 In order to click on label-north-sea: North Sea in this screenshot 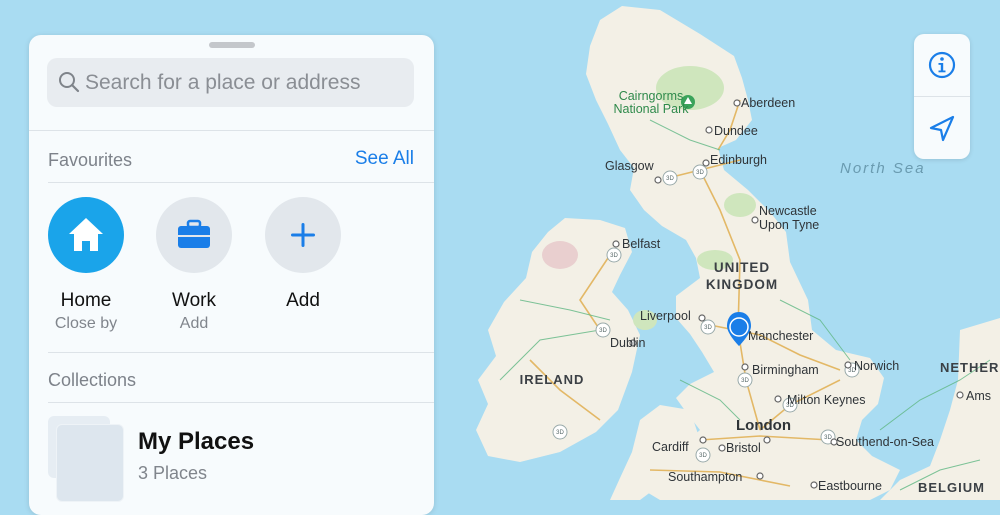, I will do `click(883, 168)`.